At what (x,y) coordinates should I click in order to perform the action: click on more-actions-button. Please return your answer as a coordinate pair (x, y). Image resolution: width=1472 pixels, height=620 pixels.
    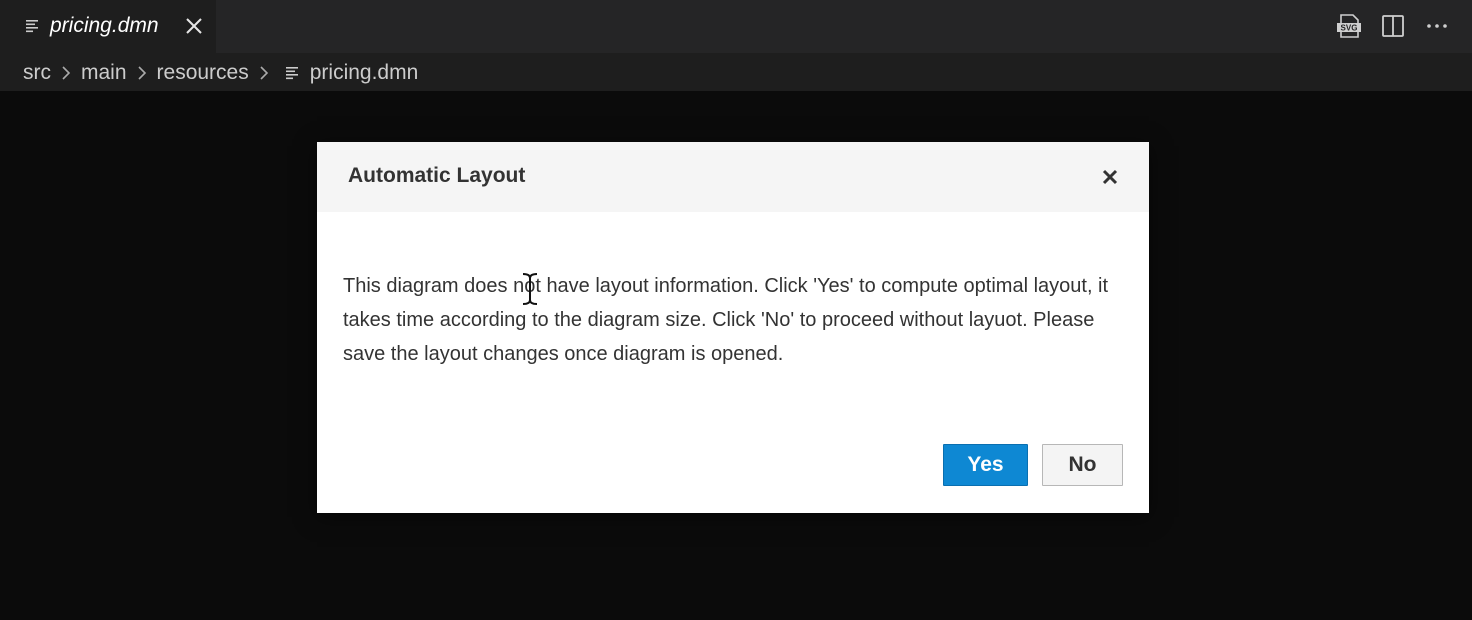
    Looking at the image, I should click on (1437, 26).